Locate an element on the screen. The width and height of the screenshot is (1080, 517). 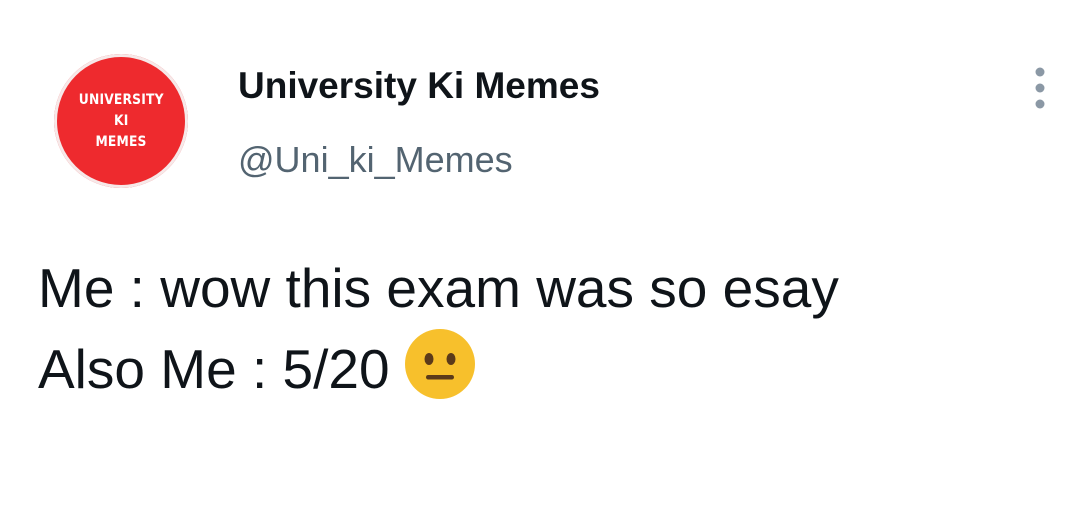
user-handle: @Uni_ki_Memes is located at coordinates (375, 160).